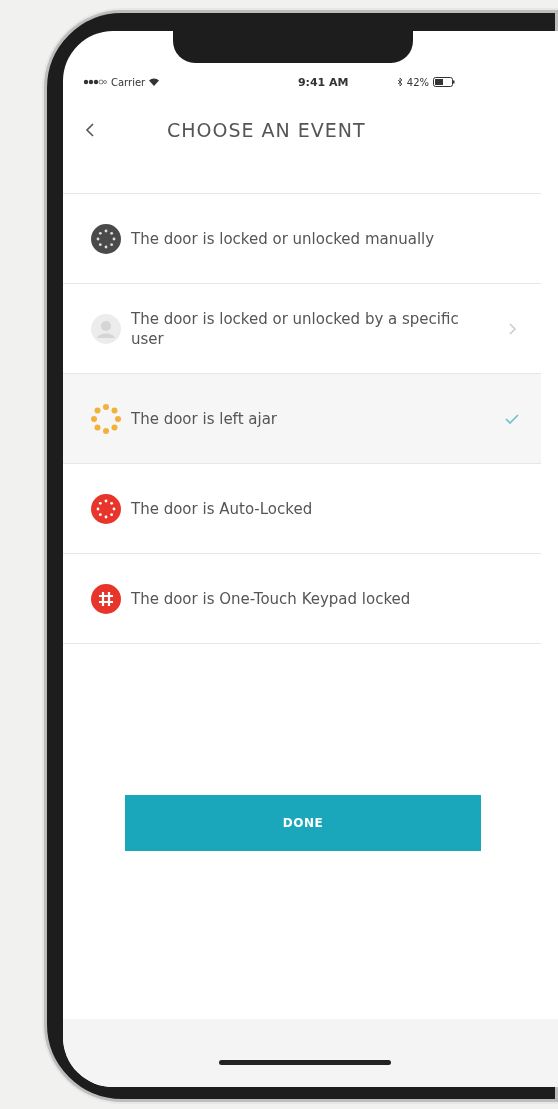 This screenshot has height=1109, width=558. What do you see at coordinates (106, 598) in the screenshot?
I see `hash-icon` at bounding box center [106, 598].